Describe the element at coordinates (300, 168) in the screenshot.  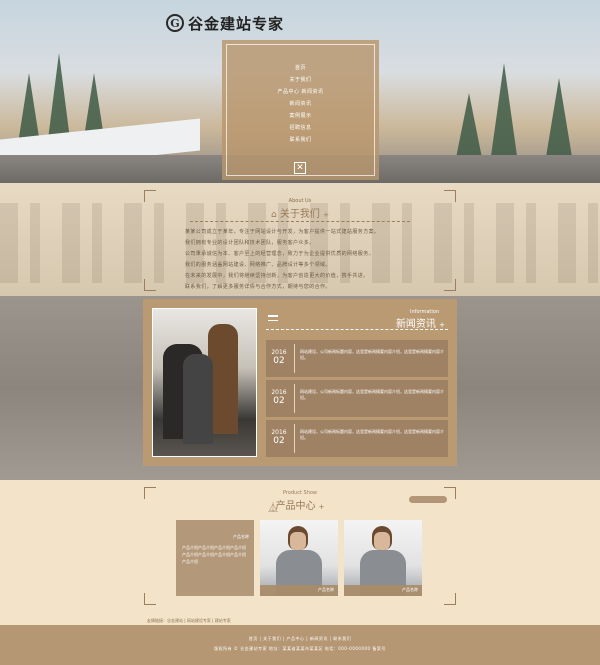
I see `close-icon: ✕` at that location.